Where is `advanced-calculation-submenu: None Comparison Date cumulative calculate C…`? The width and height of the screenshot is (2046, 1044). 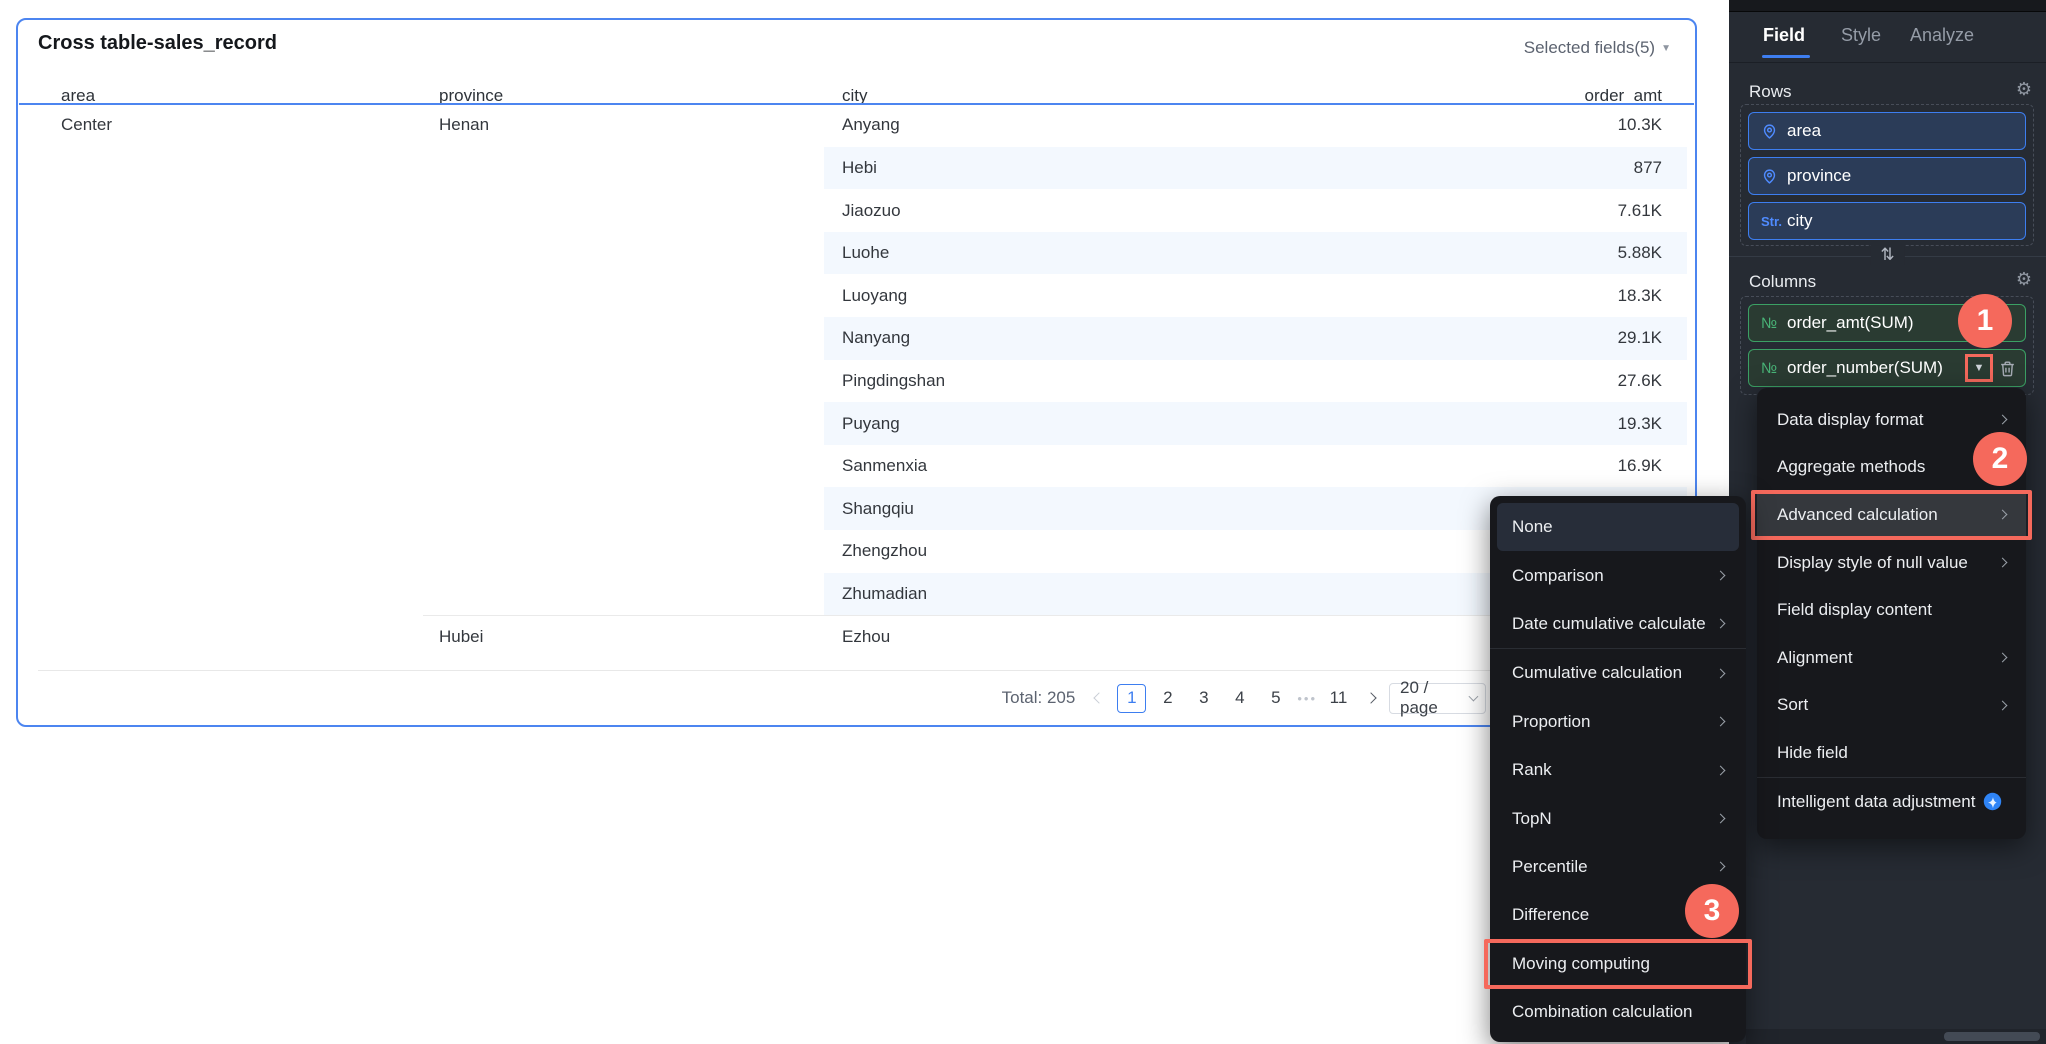 advanced-calculation-submenu: None Comparison Date cumulative calculate C… is located at coordinates (1618, 769).